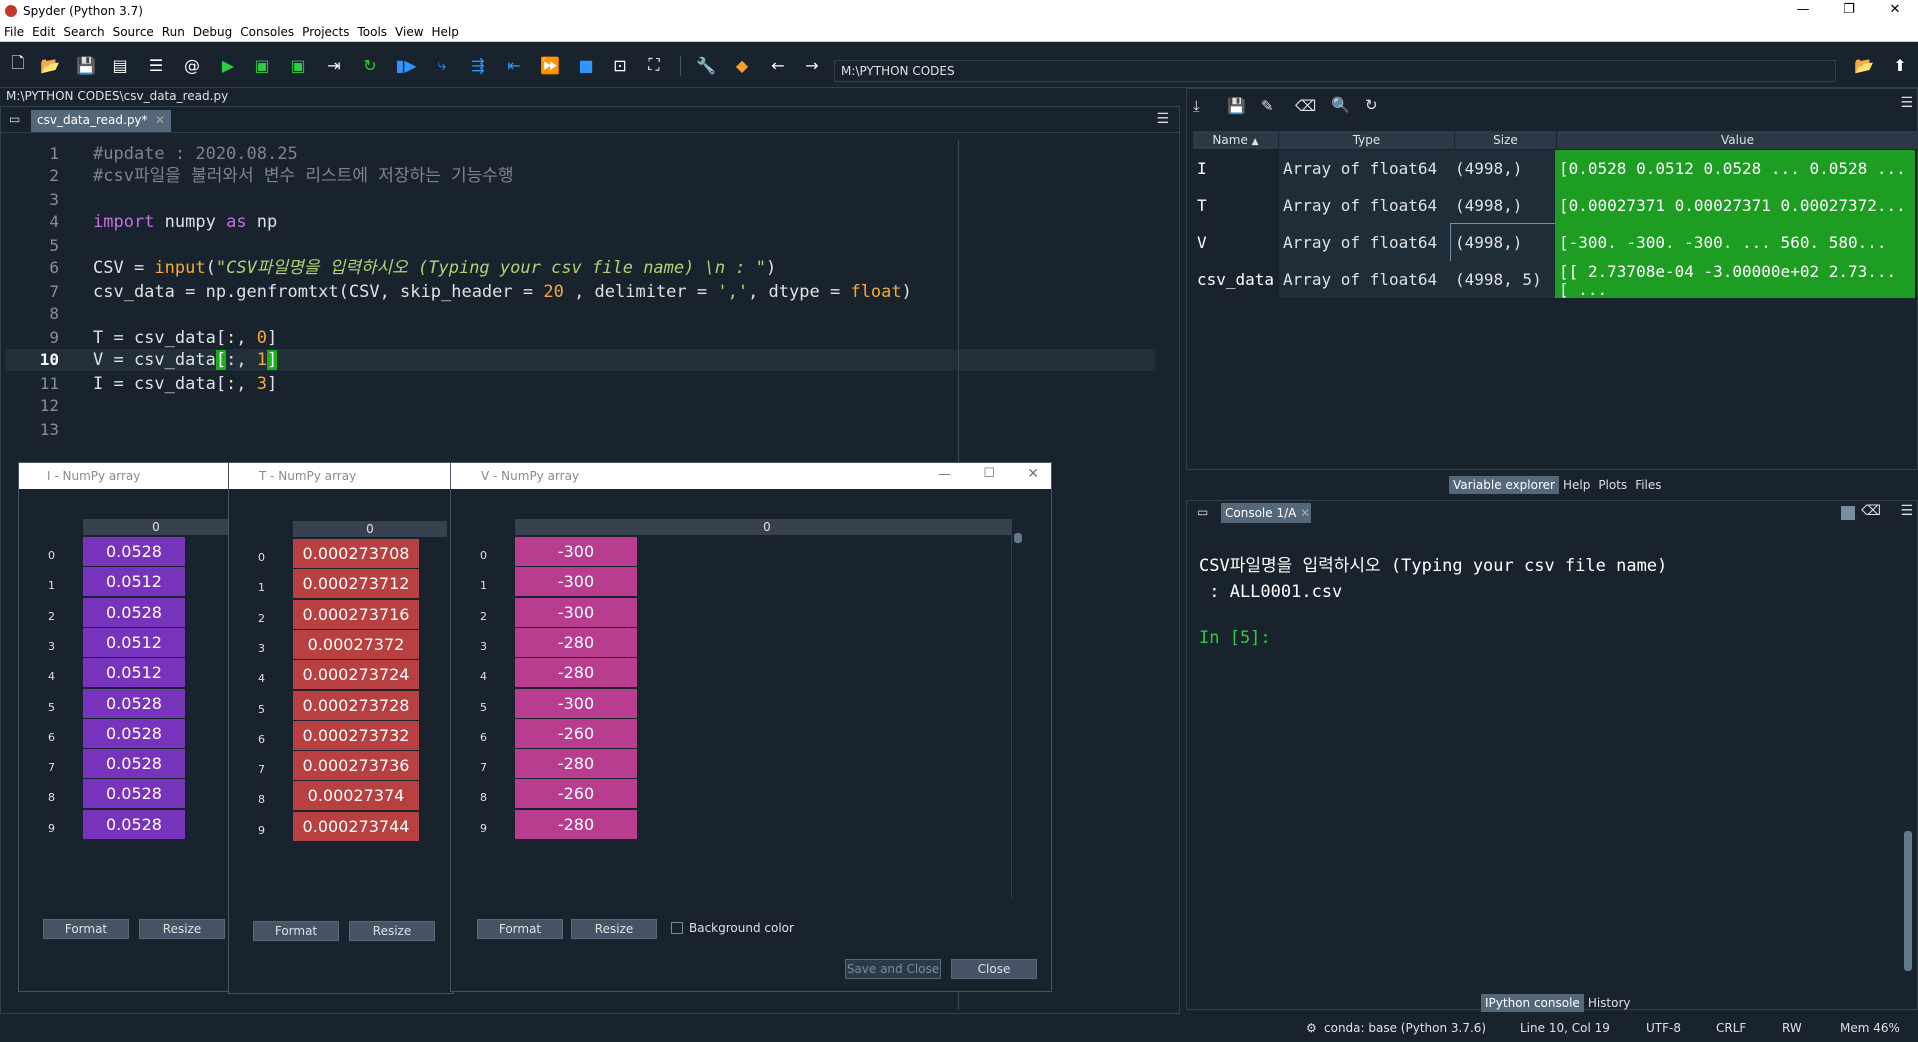 The width and height of the screenshot is (1918, 1042). Describe the element at coordinates (406, 65) in the screenshot. I see `debug-icon: ▮▶` at that location.